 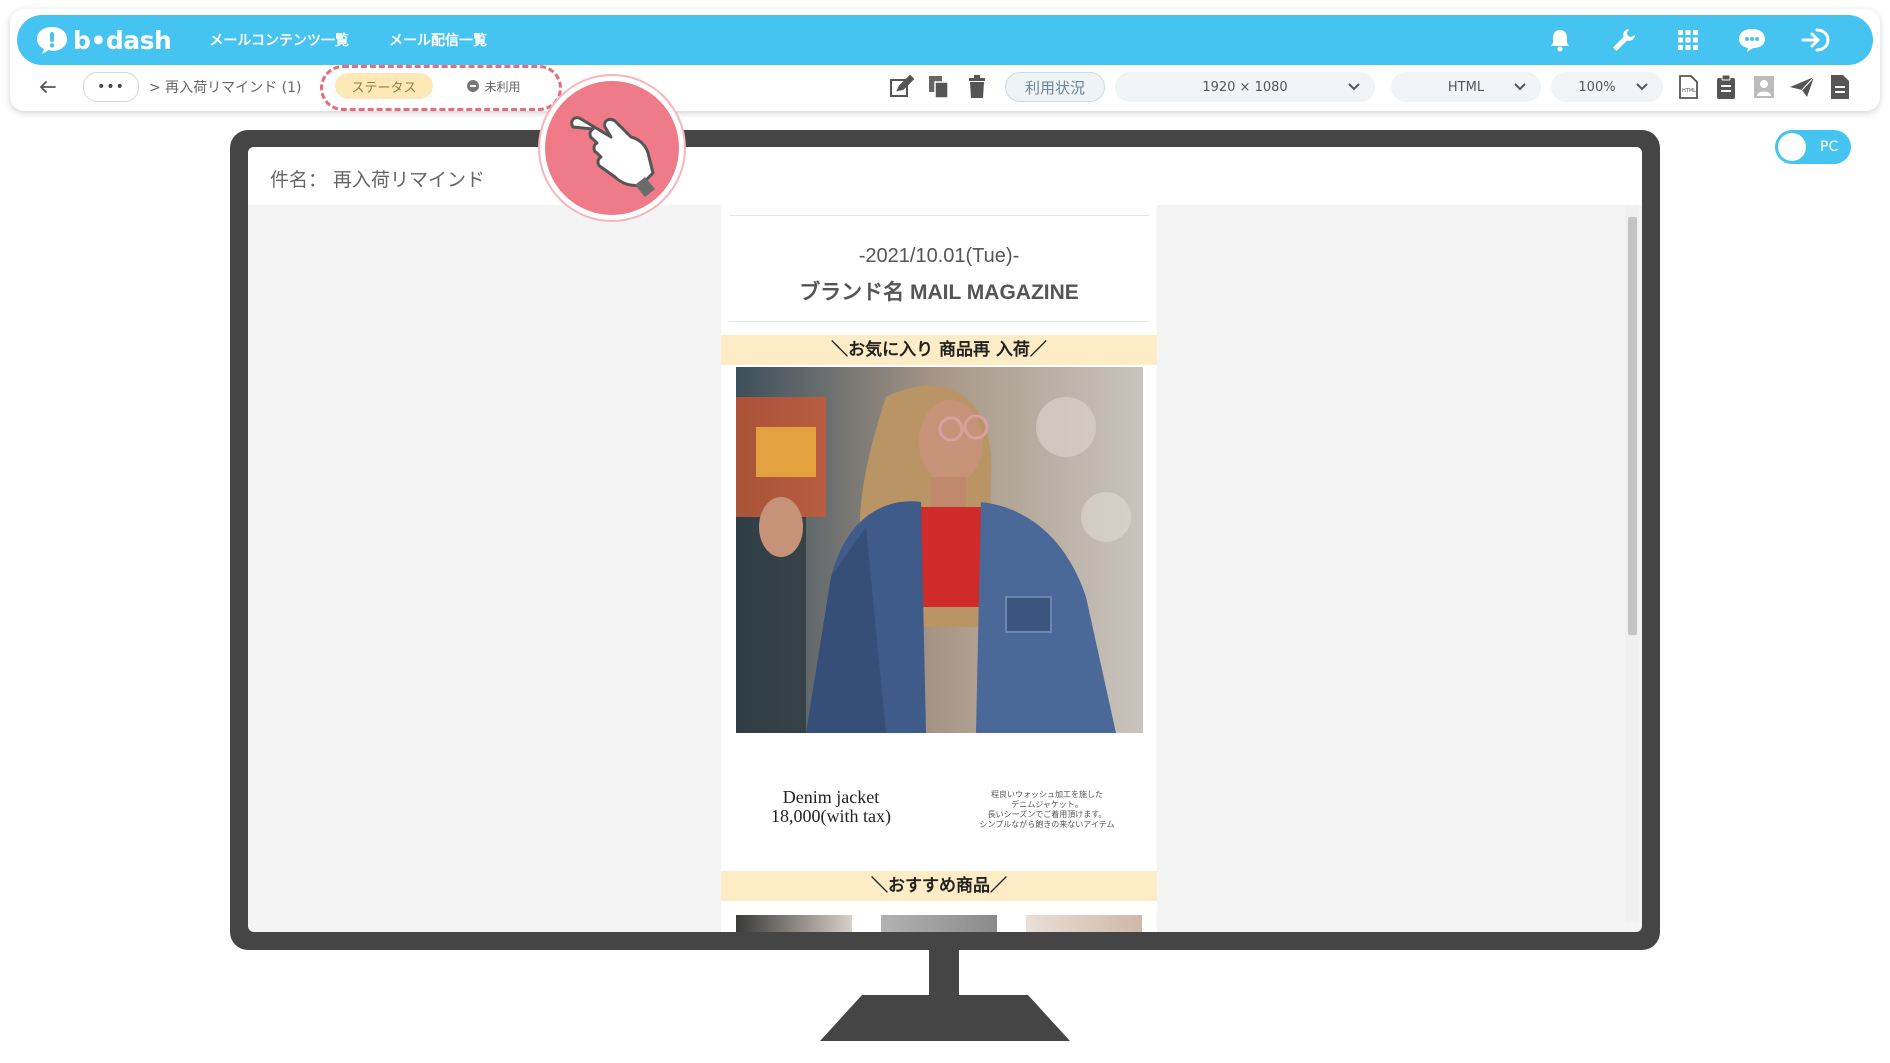 What do you see at coordinates (831, 797) in the screenshot?
I see `product-title: Denim jacket` at bounding box center [831, 797].